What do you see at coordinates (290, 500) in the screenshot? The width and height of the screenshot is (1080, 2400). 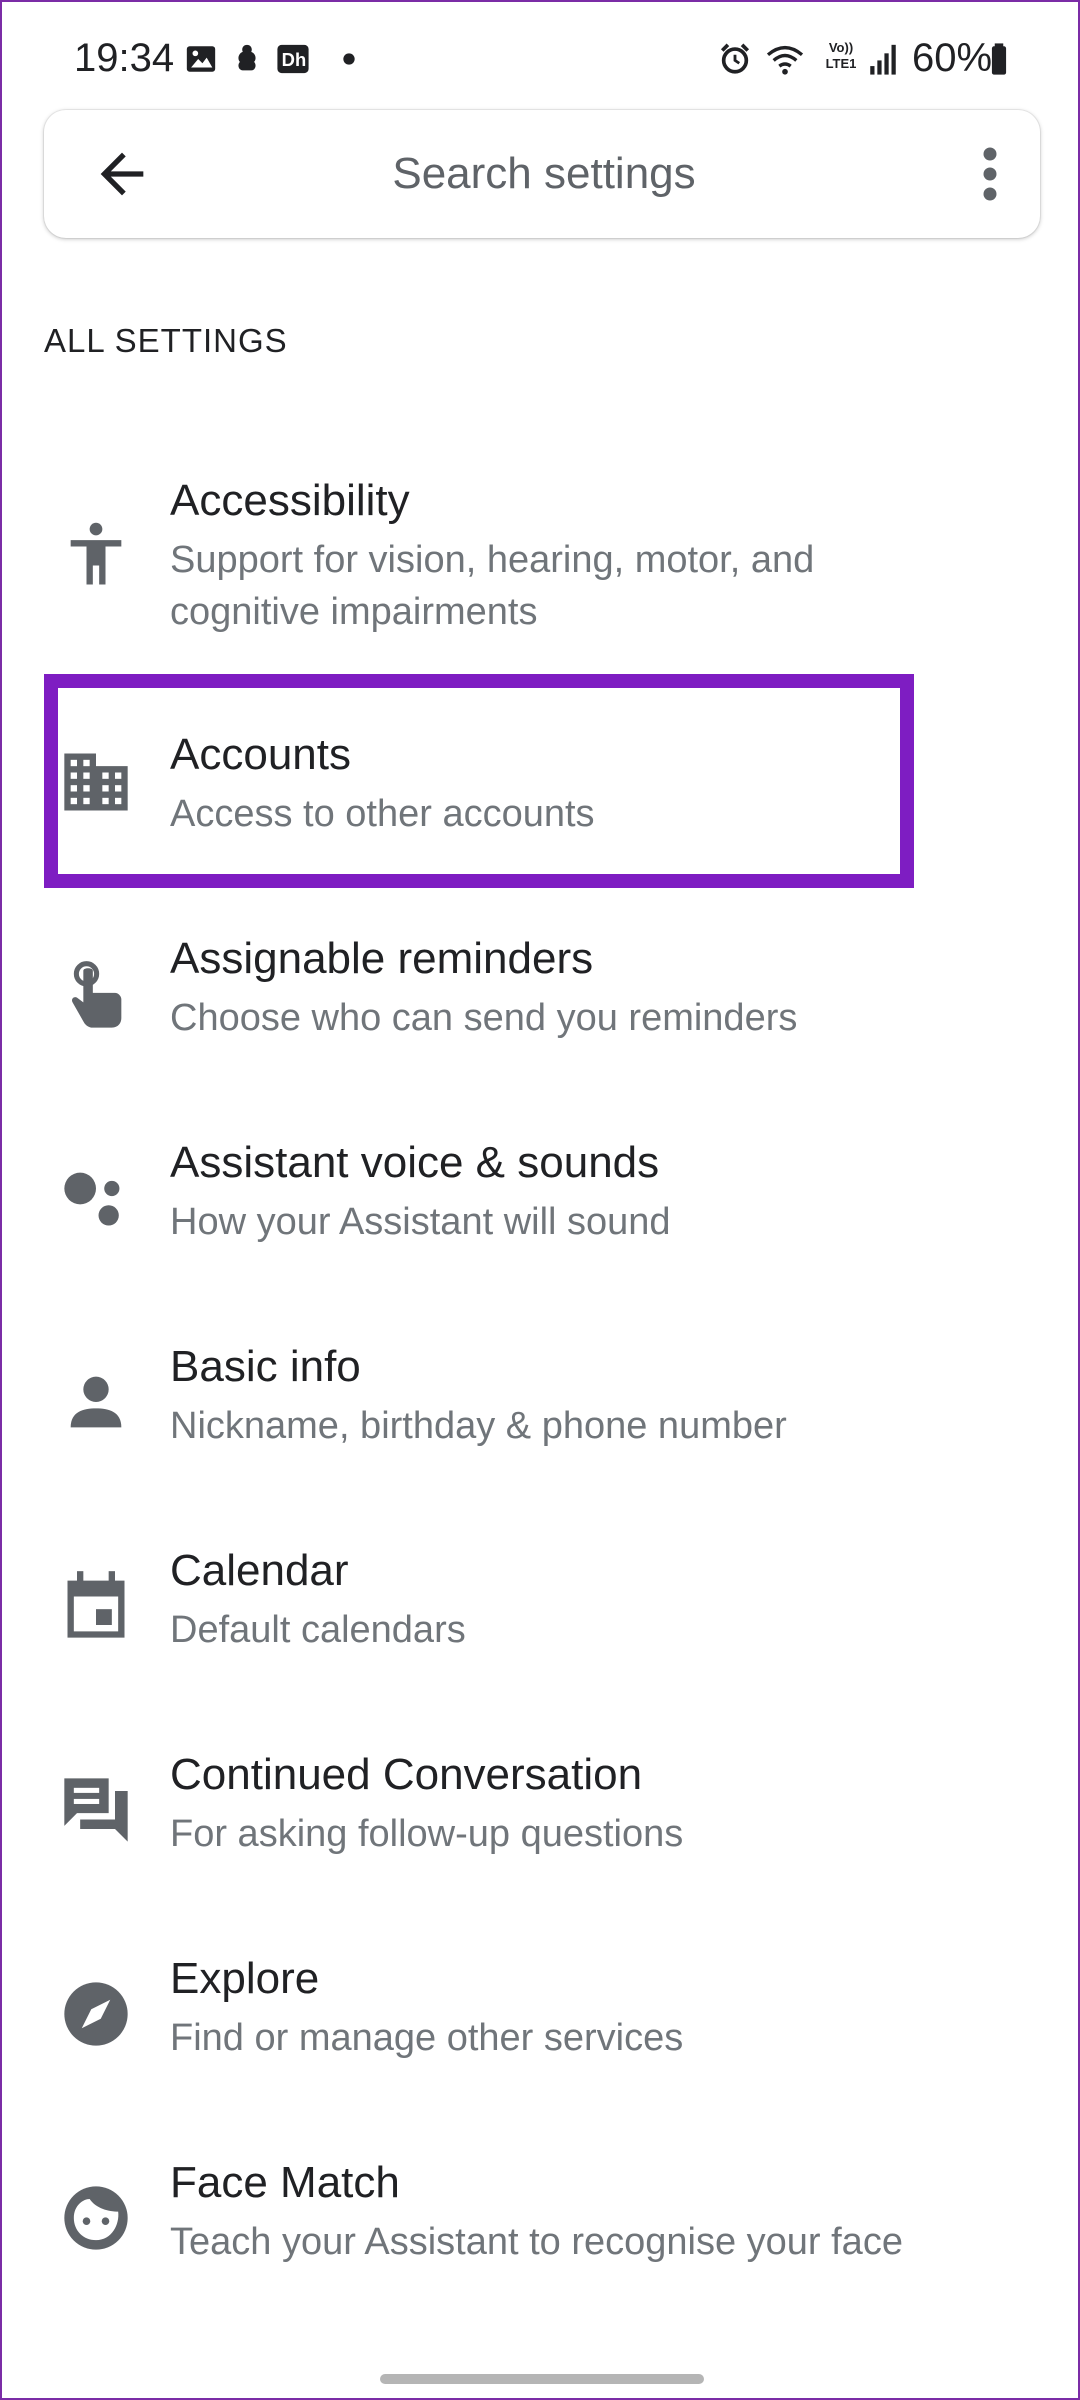 I see `setting-title: Accessibility` at bounding box center [290, 500].